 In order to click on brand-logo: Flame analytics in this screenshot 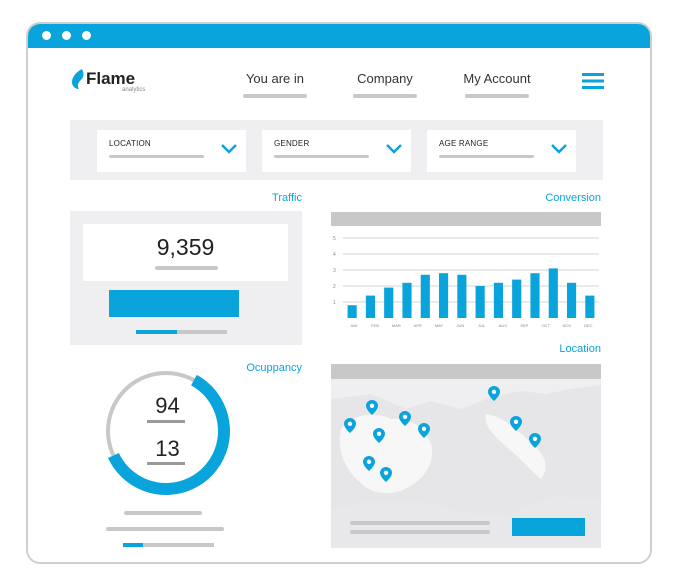, I will do `click(110, 81)`.